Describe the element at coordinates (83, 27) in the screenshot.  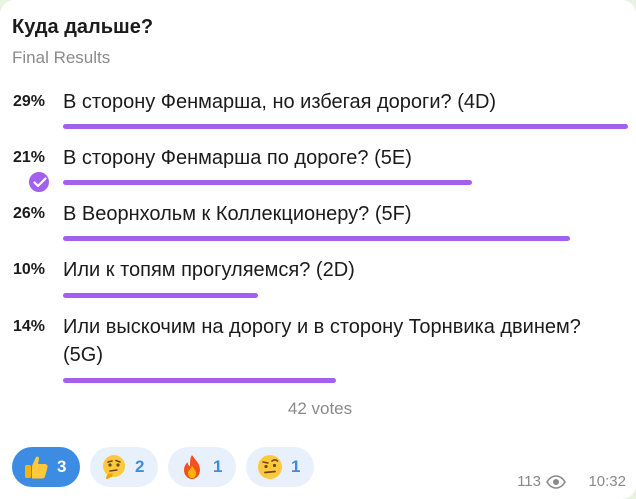
I see `poll-question: Куда дальше?` at that location.